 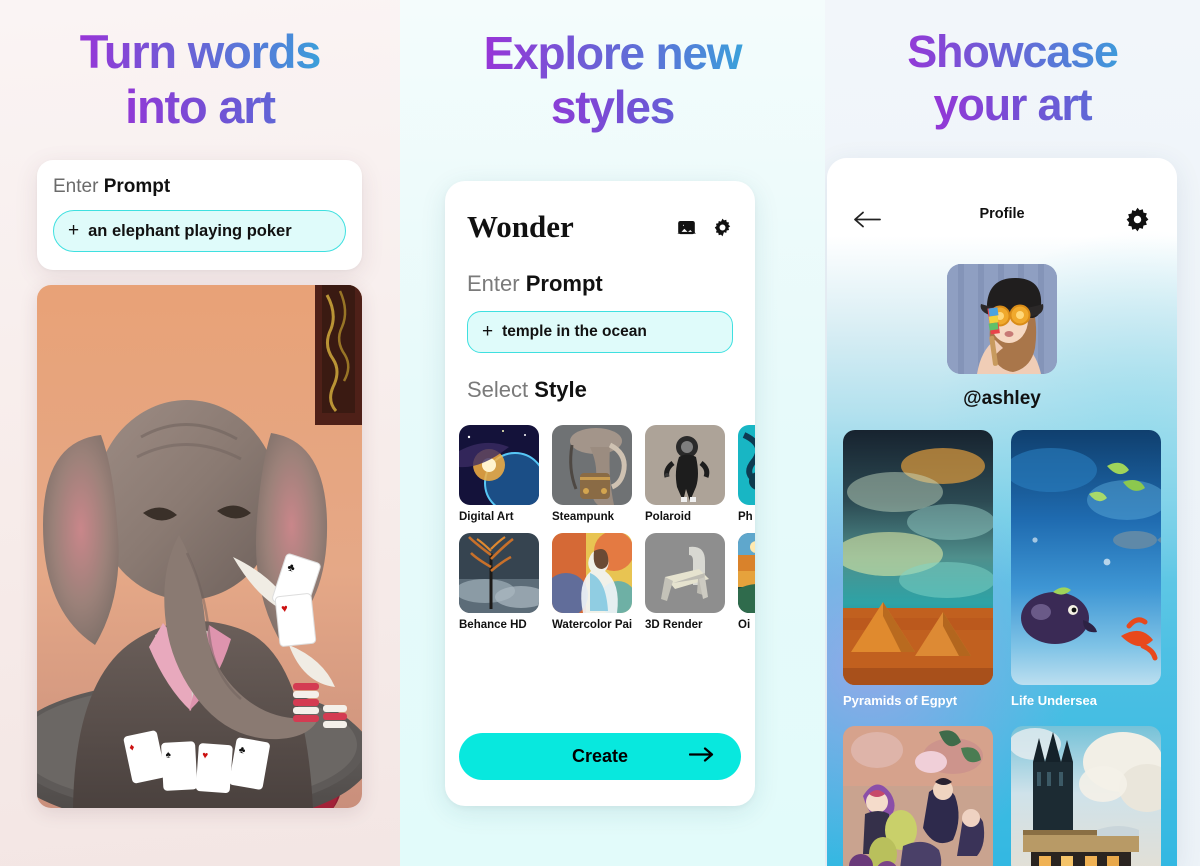 What do you see at coordinates (199, 187) in the screenshot?
I see `enter-prompt-label-1: Enter Prompt` at bounding box center [199, 187].